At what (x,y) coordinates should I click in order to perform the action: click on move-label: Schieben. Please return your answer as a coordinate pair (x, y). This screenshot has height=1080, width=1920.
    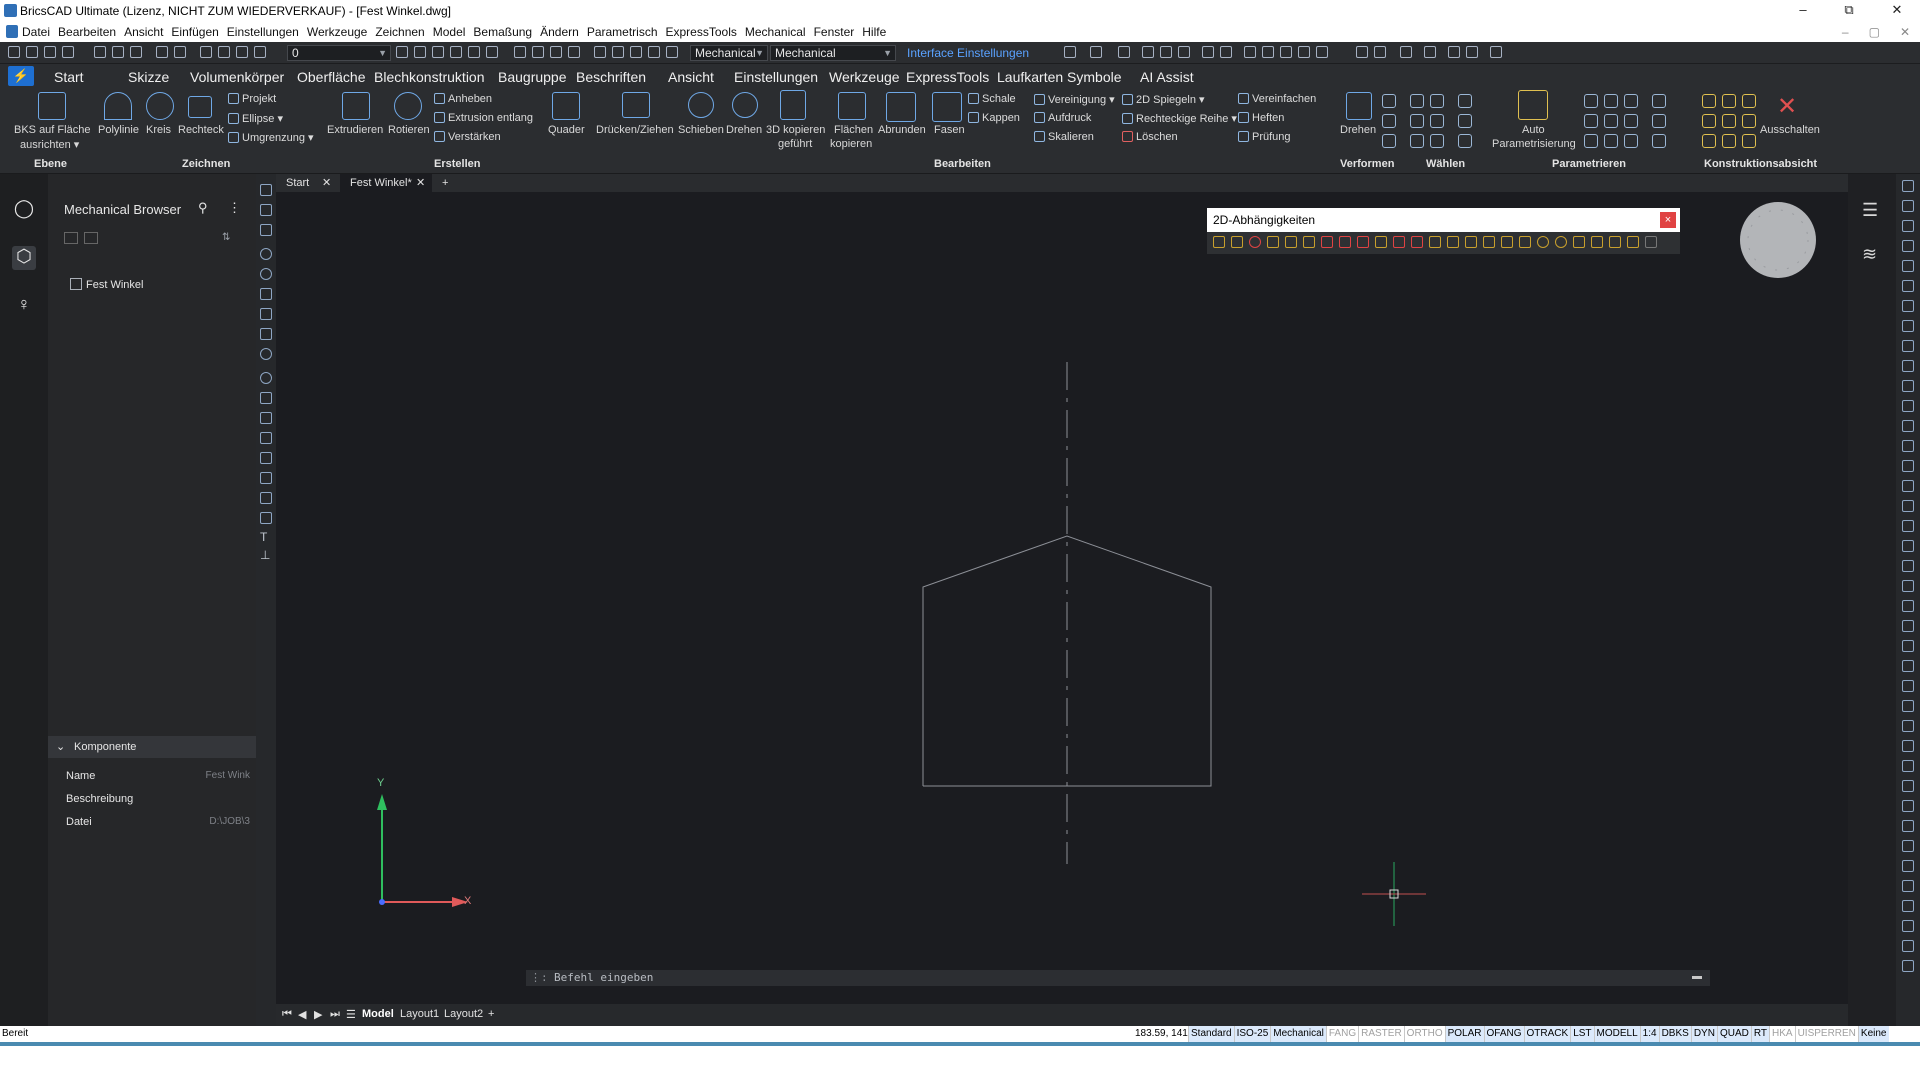
    Looking at the image, I should click on (701, 130).